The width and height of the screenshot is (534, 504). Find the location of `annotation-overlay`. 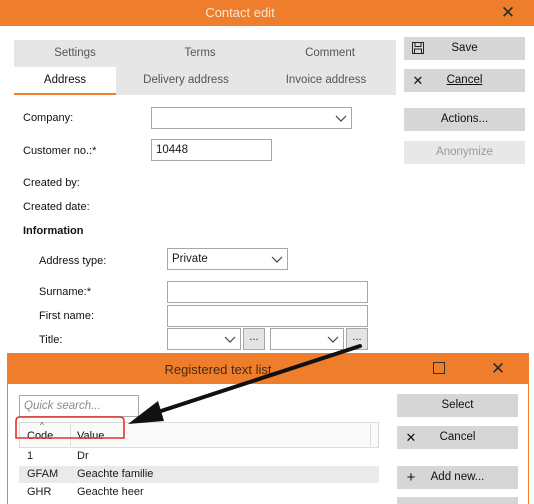

annotation-overlay is located at coordinates (188, 391).